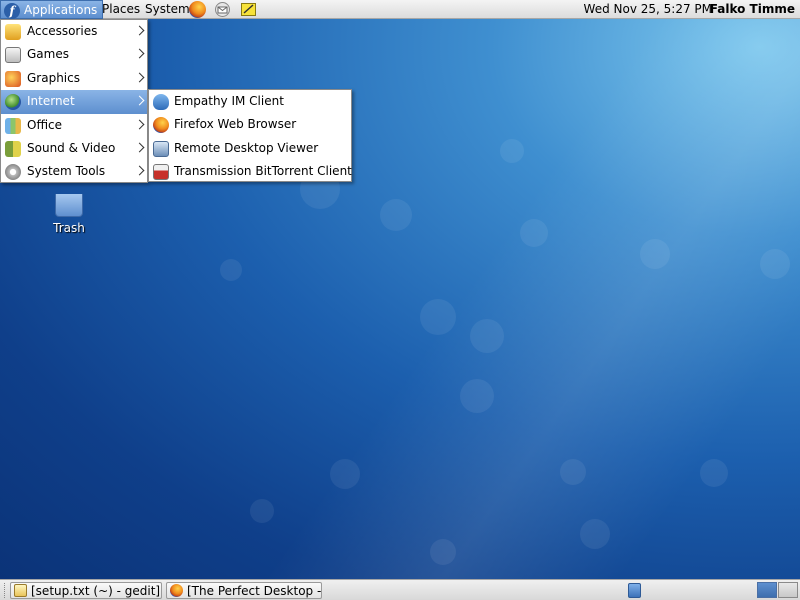 Image resolution: width=800 pixels, height=600 pixels. What do you see at coordinates (45, 124) in the screenshot?
I see `menu-item-label: Office` at bounding box center [45, 124].